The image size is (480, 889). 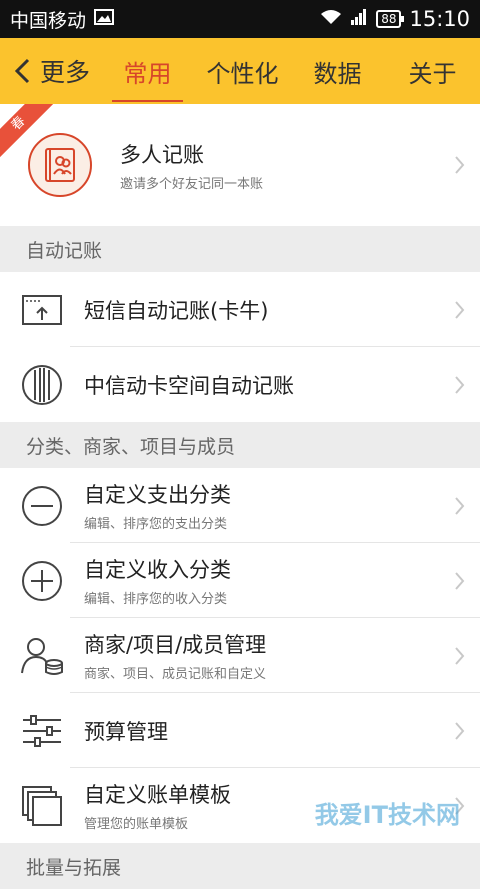 I want to click on merchant-project-member-item: 商家/项目/成员管理 商家、项目、成员记账和自定义, so click(x=240, y=655).